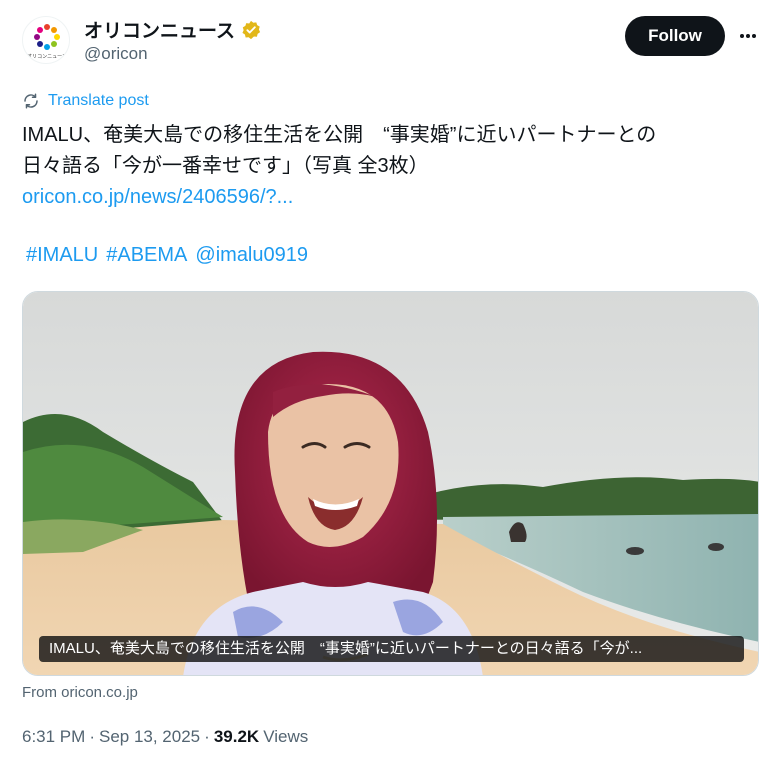  I want to click on tweet-text-line: IMALU、奄美大島での移住生活を公開 “事実婚”に近いパートナーとの, so click(339, 135).